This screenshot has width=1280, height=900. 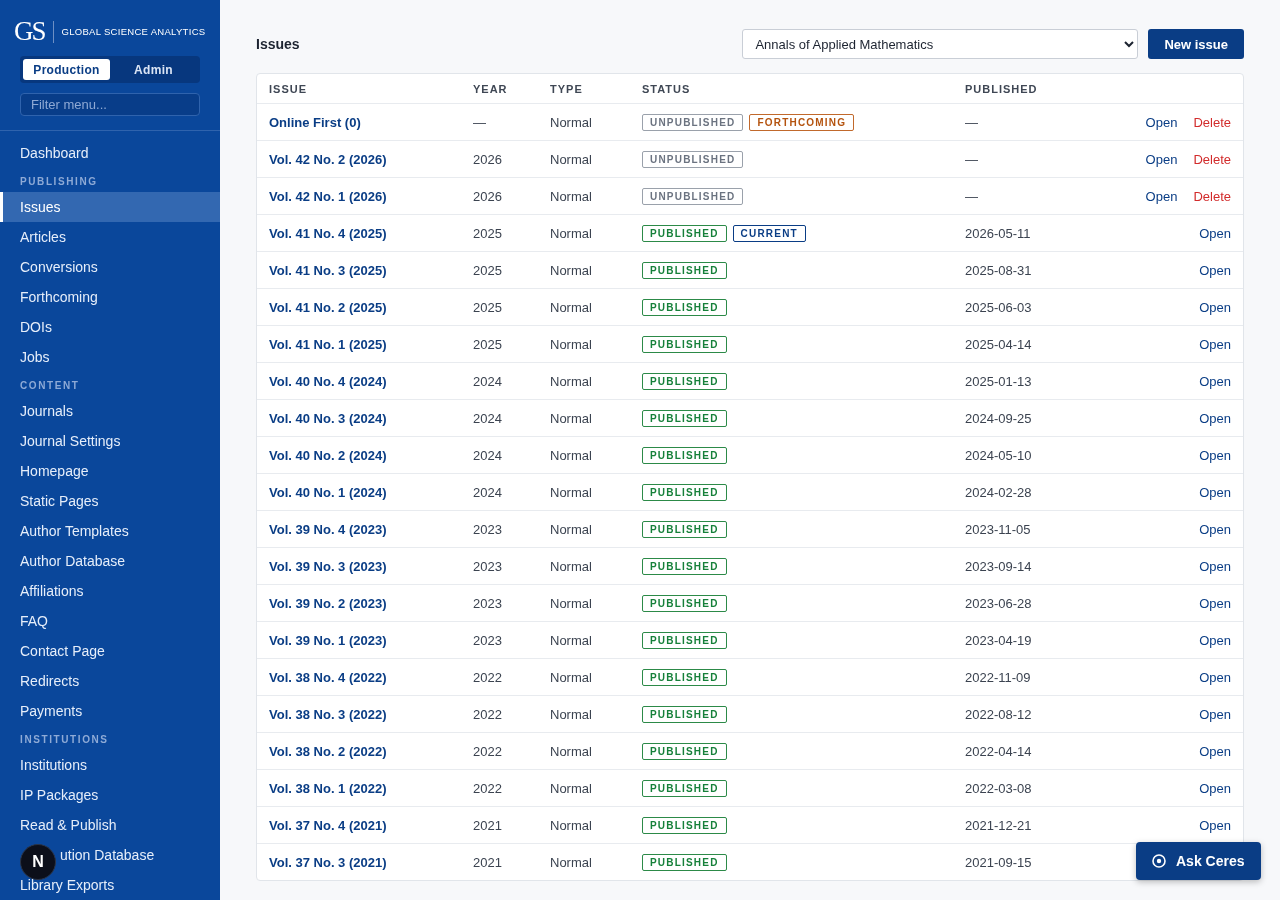 I want to click on sidebar-item: Forthcoming, so click(x=110, y=297).